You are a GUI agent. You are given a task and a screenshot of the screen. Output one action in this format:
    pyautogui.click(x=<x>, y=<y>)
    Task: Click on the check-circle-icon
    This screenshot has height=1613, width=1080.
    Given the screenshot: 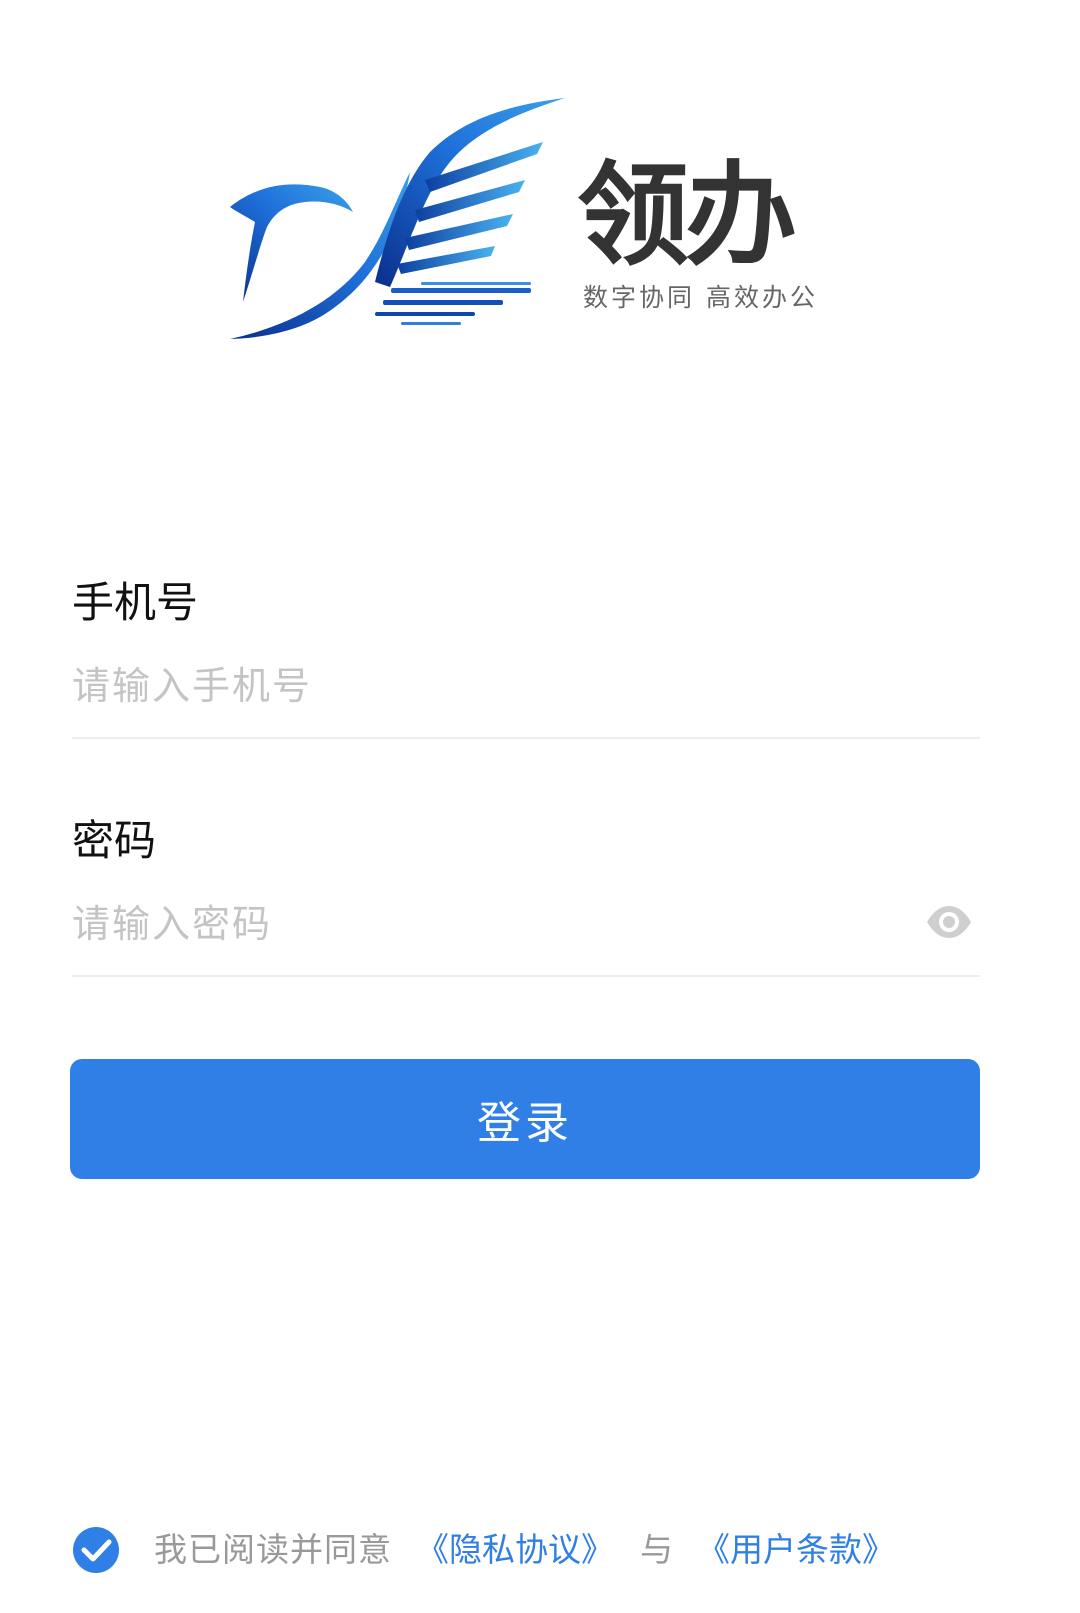 What is the action you would take?
    pyautogui.click(x=96, y=1550)
    